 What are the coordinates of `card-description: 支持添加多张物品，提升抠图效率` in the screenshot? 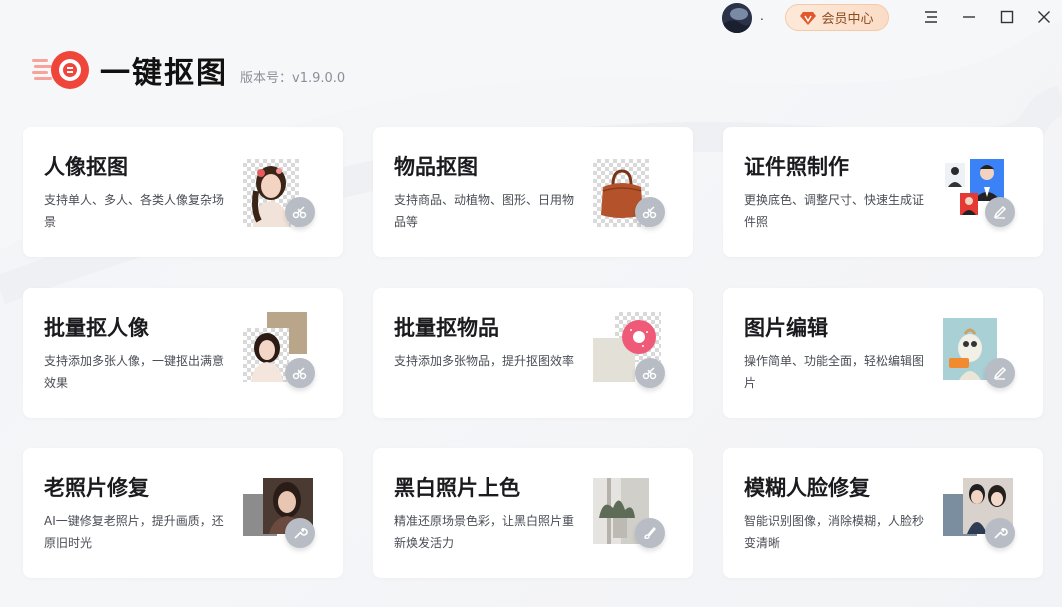 It's located at (484, 361).